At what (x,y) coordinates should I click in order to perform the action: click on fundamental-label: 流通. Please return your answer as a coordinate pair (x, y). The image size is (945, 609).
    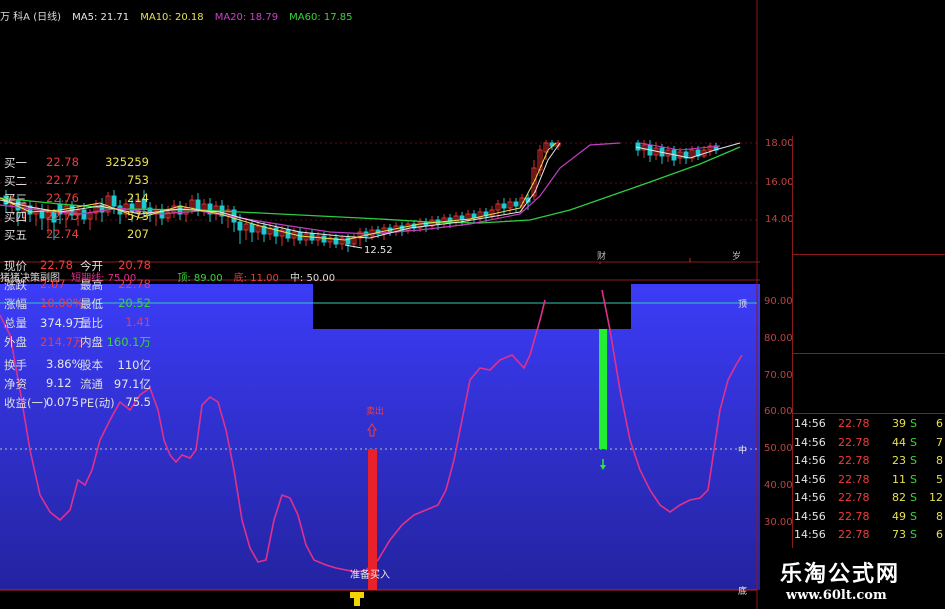
    Looking at the image, I should click on (91, 384).